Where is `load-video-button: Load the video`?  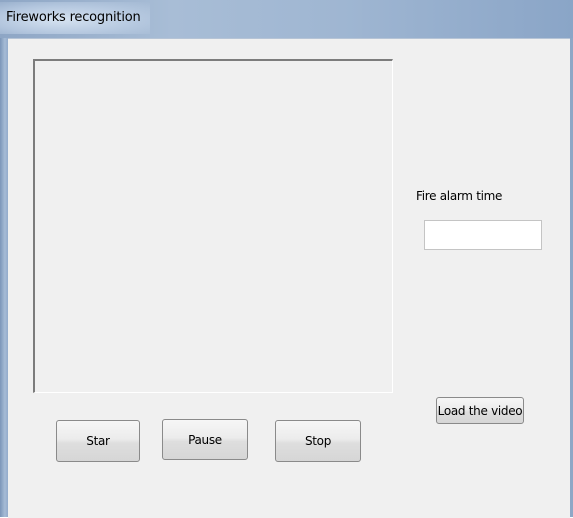 load-video-button: Load the video is located at coordinates (480, 410).